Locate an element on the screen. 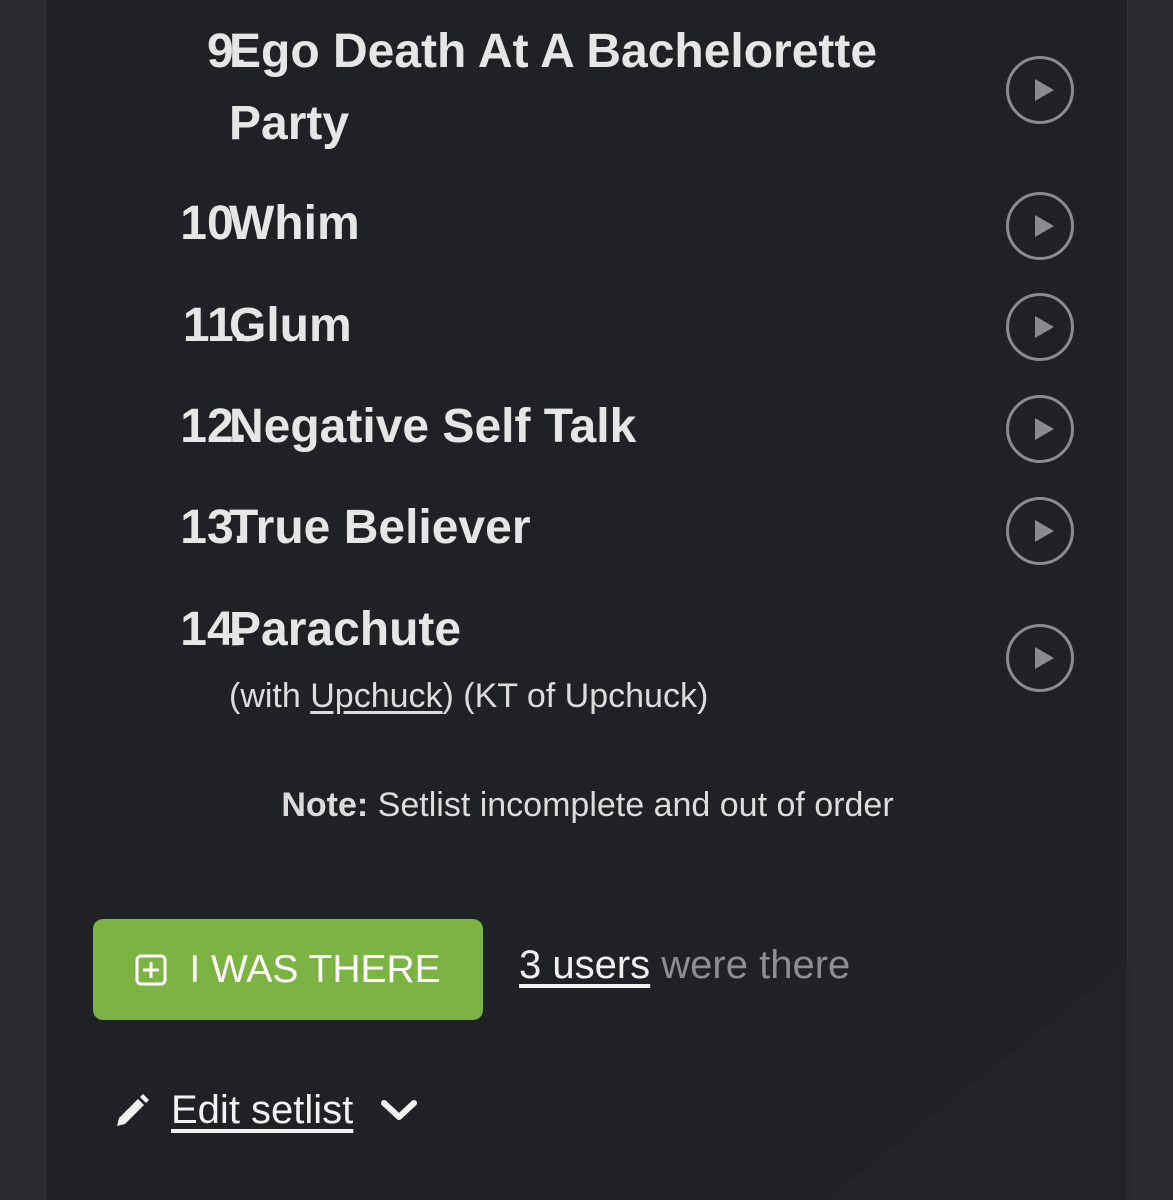 This screenshot has width=1173, height=1200. edit-setlist-link: Edit setlist is located at coordinates (262, 1110).